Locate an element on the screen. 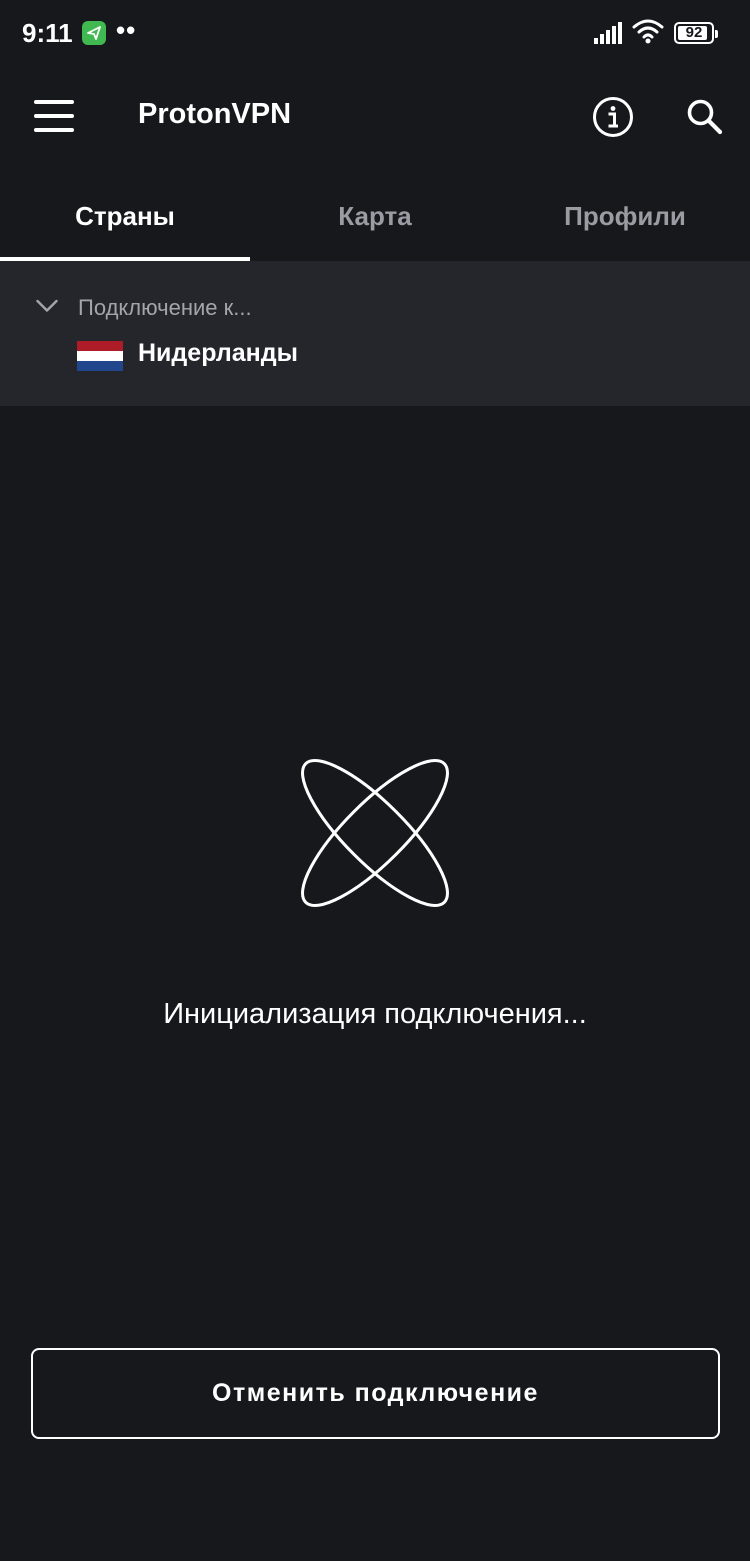  info-icon is located at coordinates (613, 119).